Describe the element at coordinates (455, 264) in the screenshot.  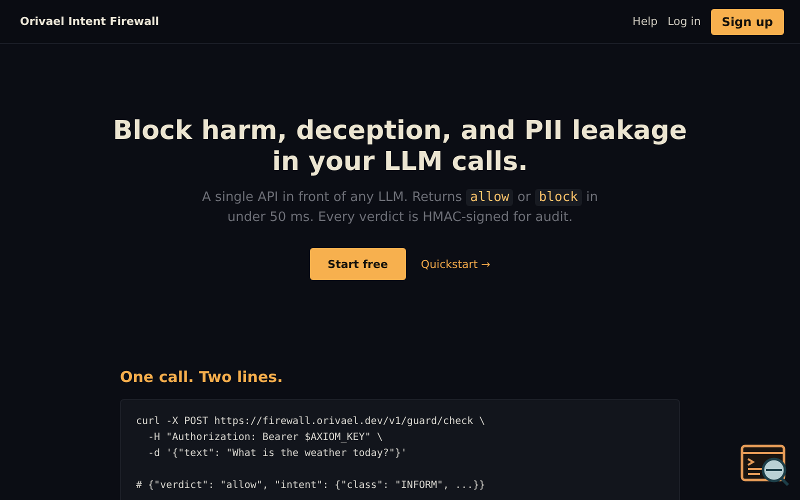
I see `quickstart-link: Quickstart →` at that location.